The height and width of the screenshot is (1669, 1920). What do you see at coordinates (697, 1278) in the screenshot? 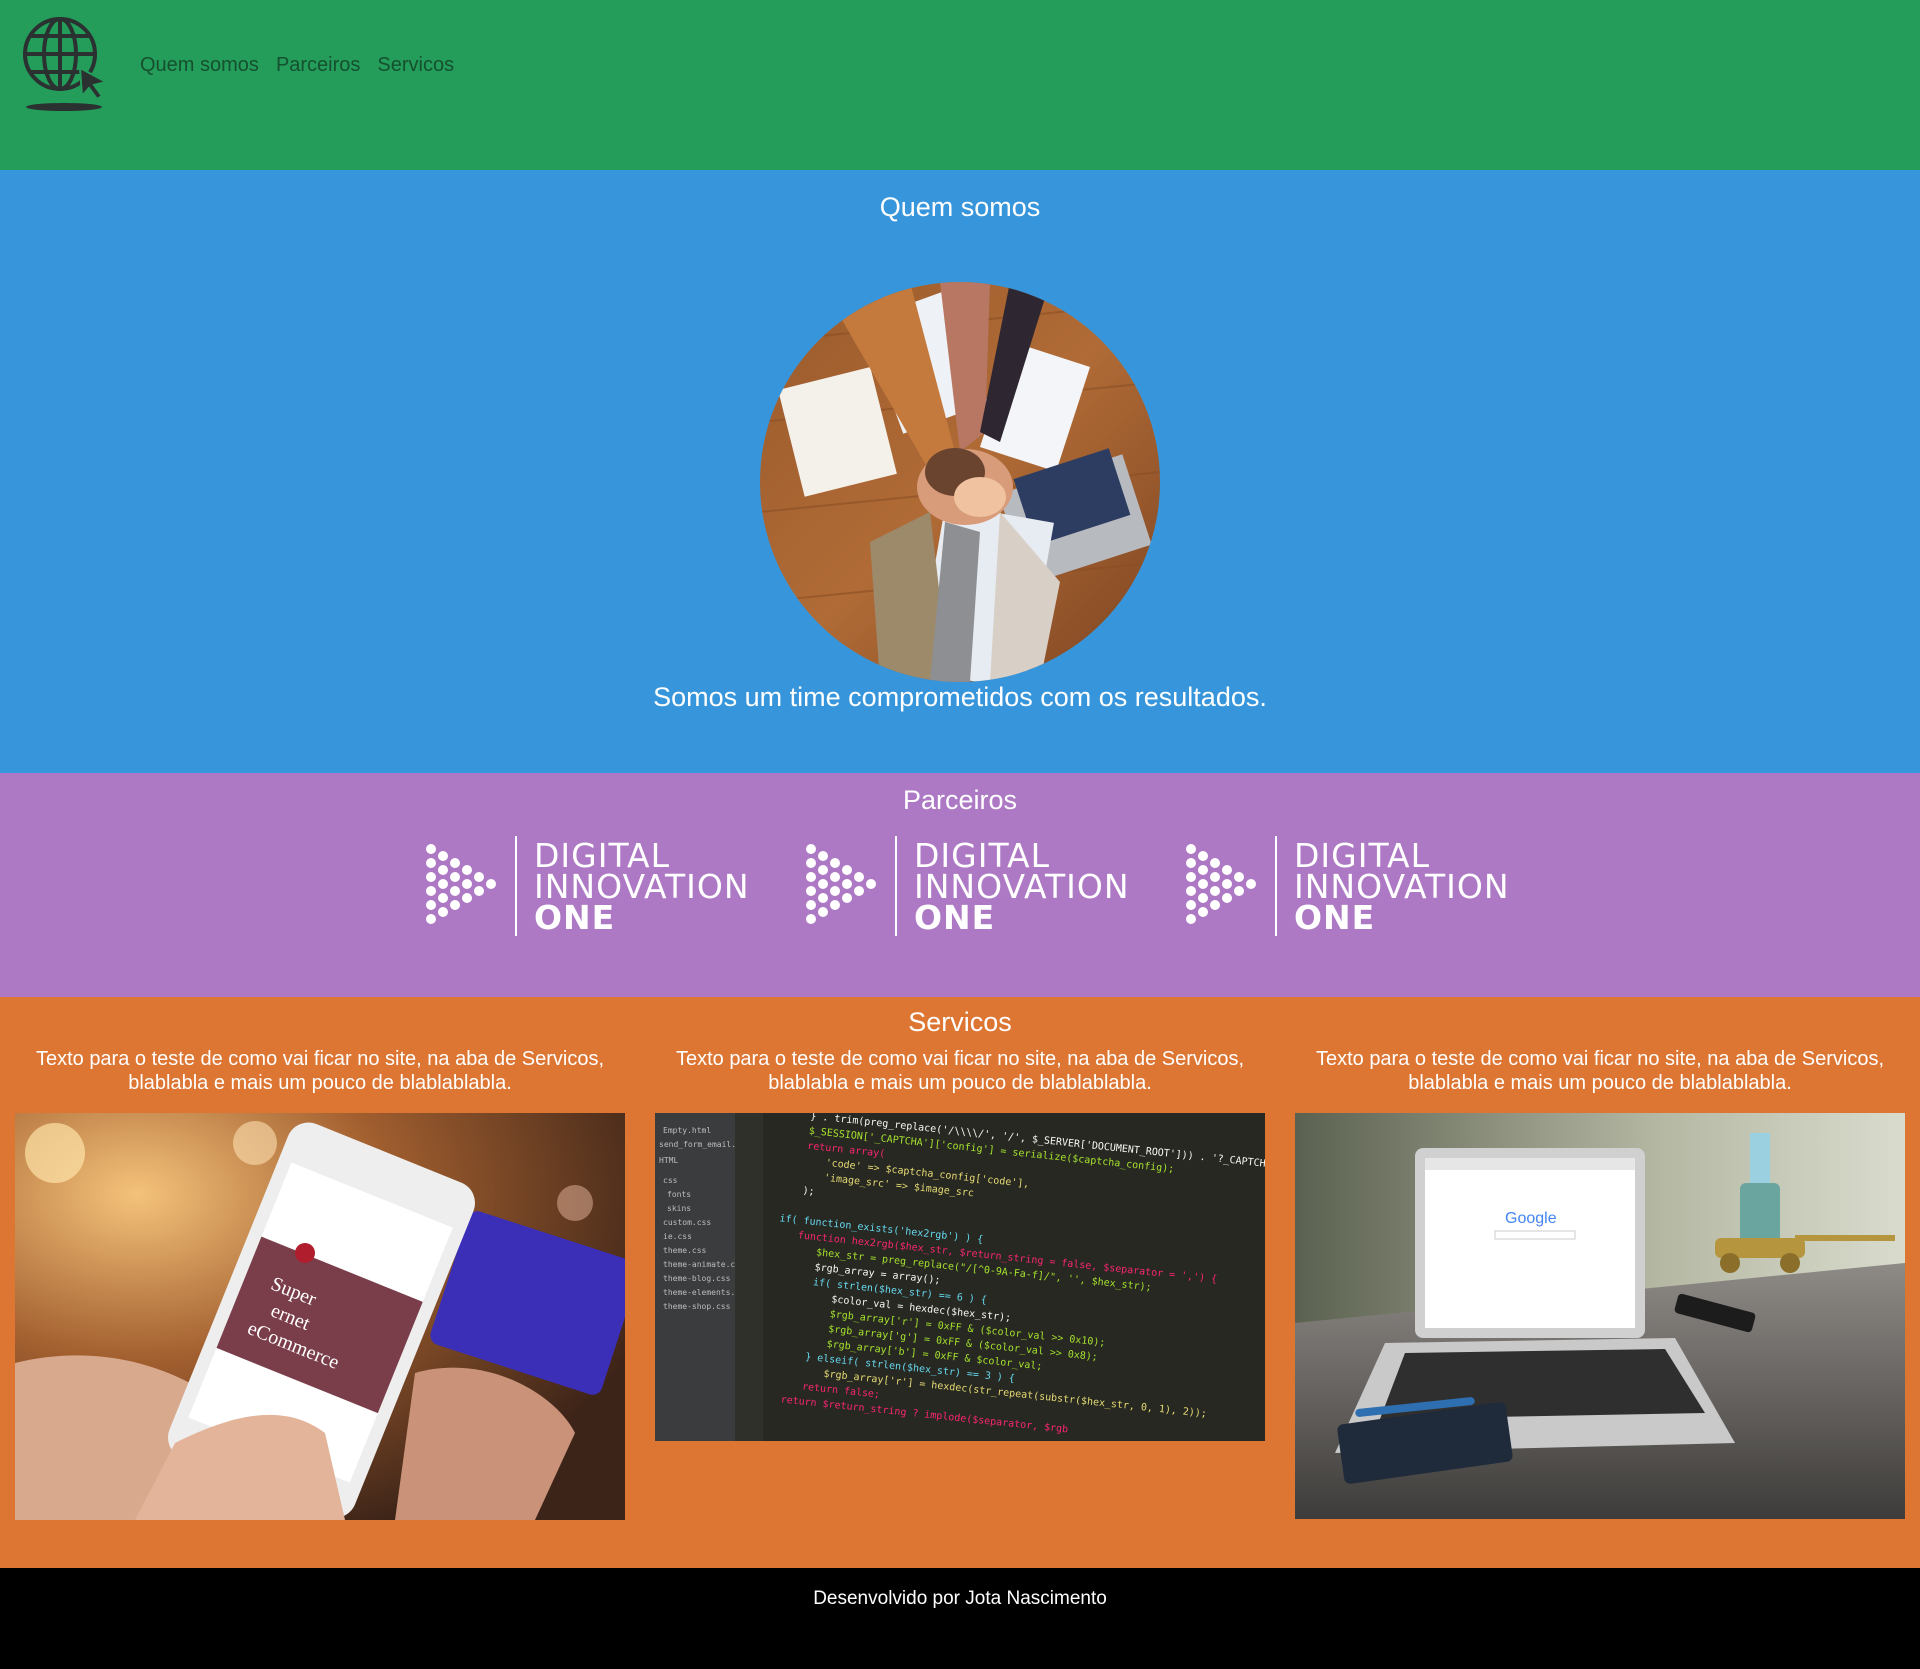
I see `svg-text: theme-blog.css` at bounding box center [697, 1278].